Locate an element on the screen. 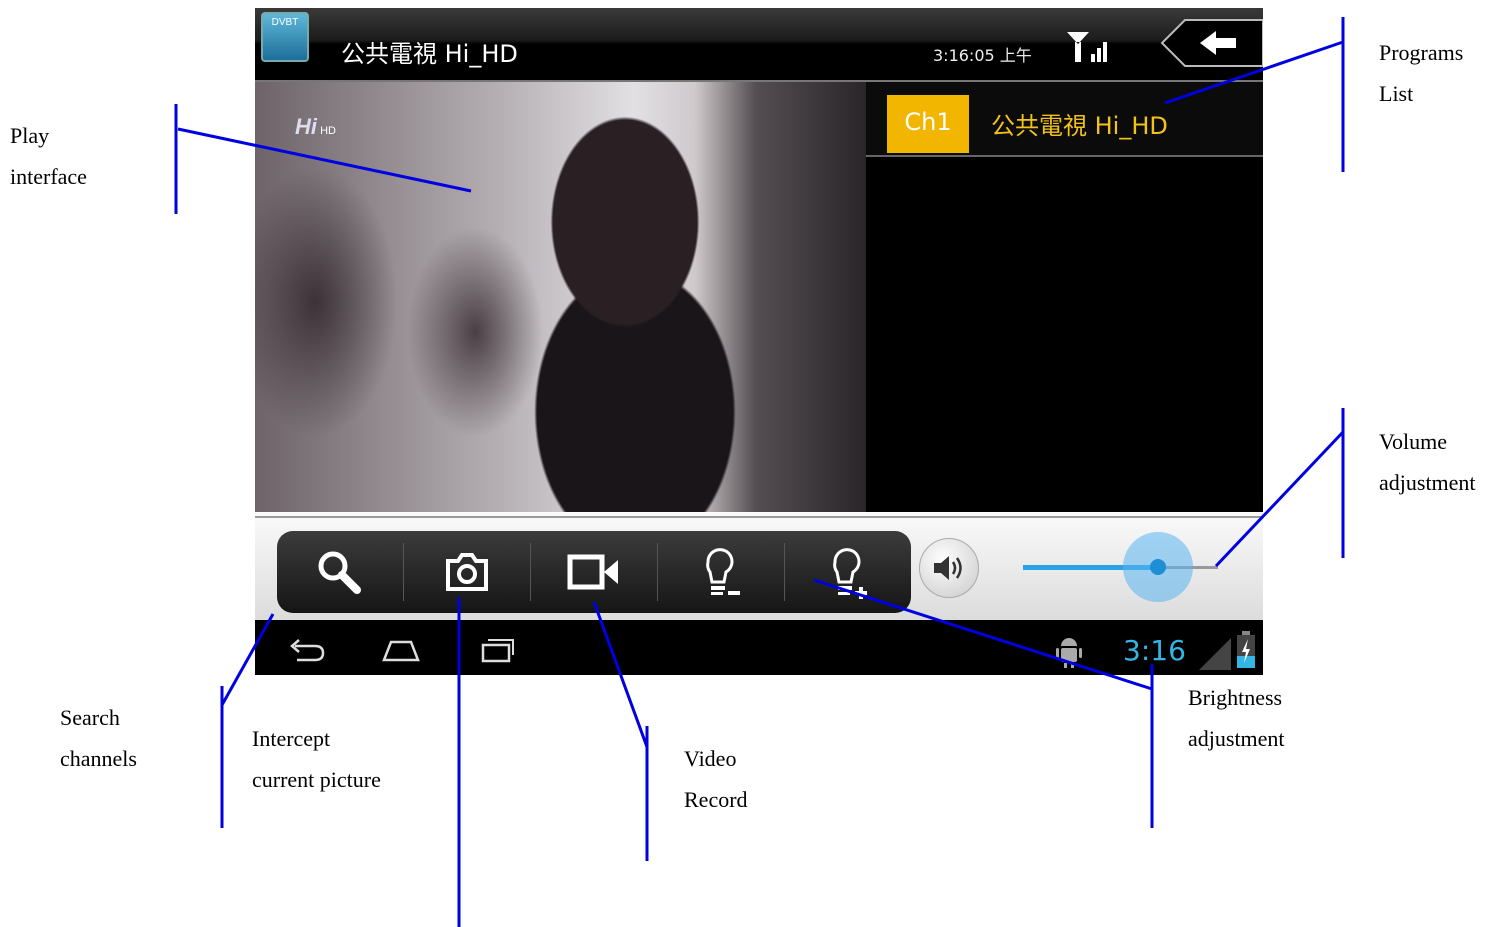 Image resolution: width=1510 pixels, height=927 pixels. program-name: 公共電視 Hi_HD is located at coordinates (1079, 126).